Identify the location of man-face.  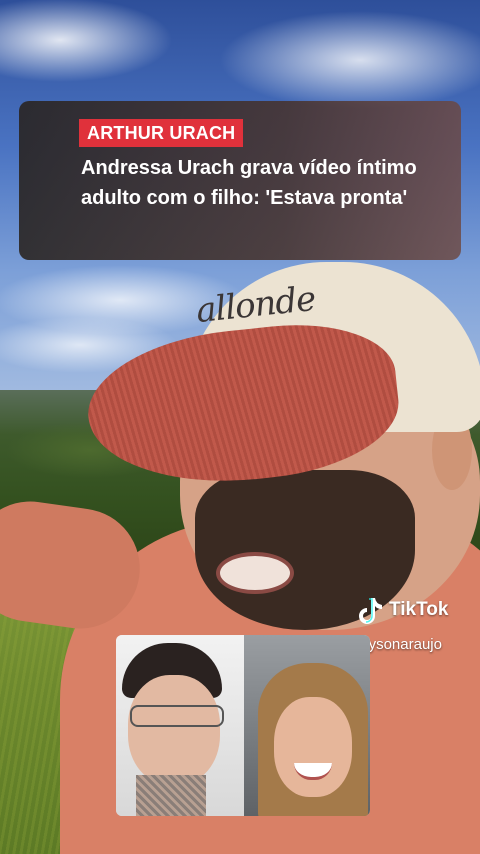
(174, 730).